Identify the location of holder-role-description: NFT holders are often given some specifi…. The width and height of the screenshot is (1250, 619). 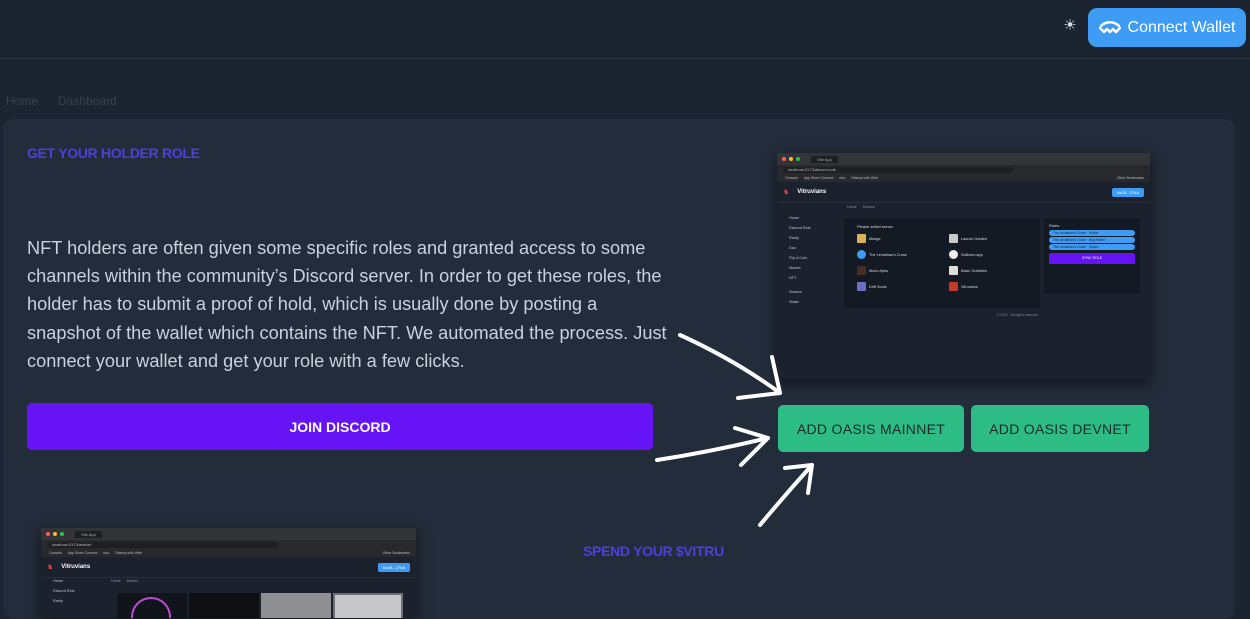
(347, 304).